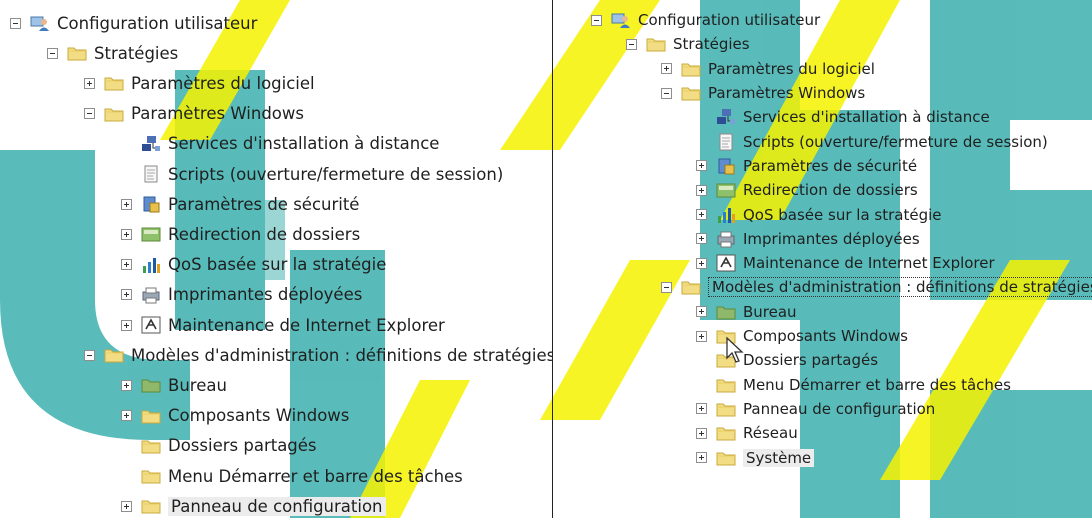 This screenshot has height=518, width=1092. What do you see at coordinates (811, 360) in the screenshot?
I see `tree-item-label: Dossiers partagés` at bounding box center [811, 360].